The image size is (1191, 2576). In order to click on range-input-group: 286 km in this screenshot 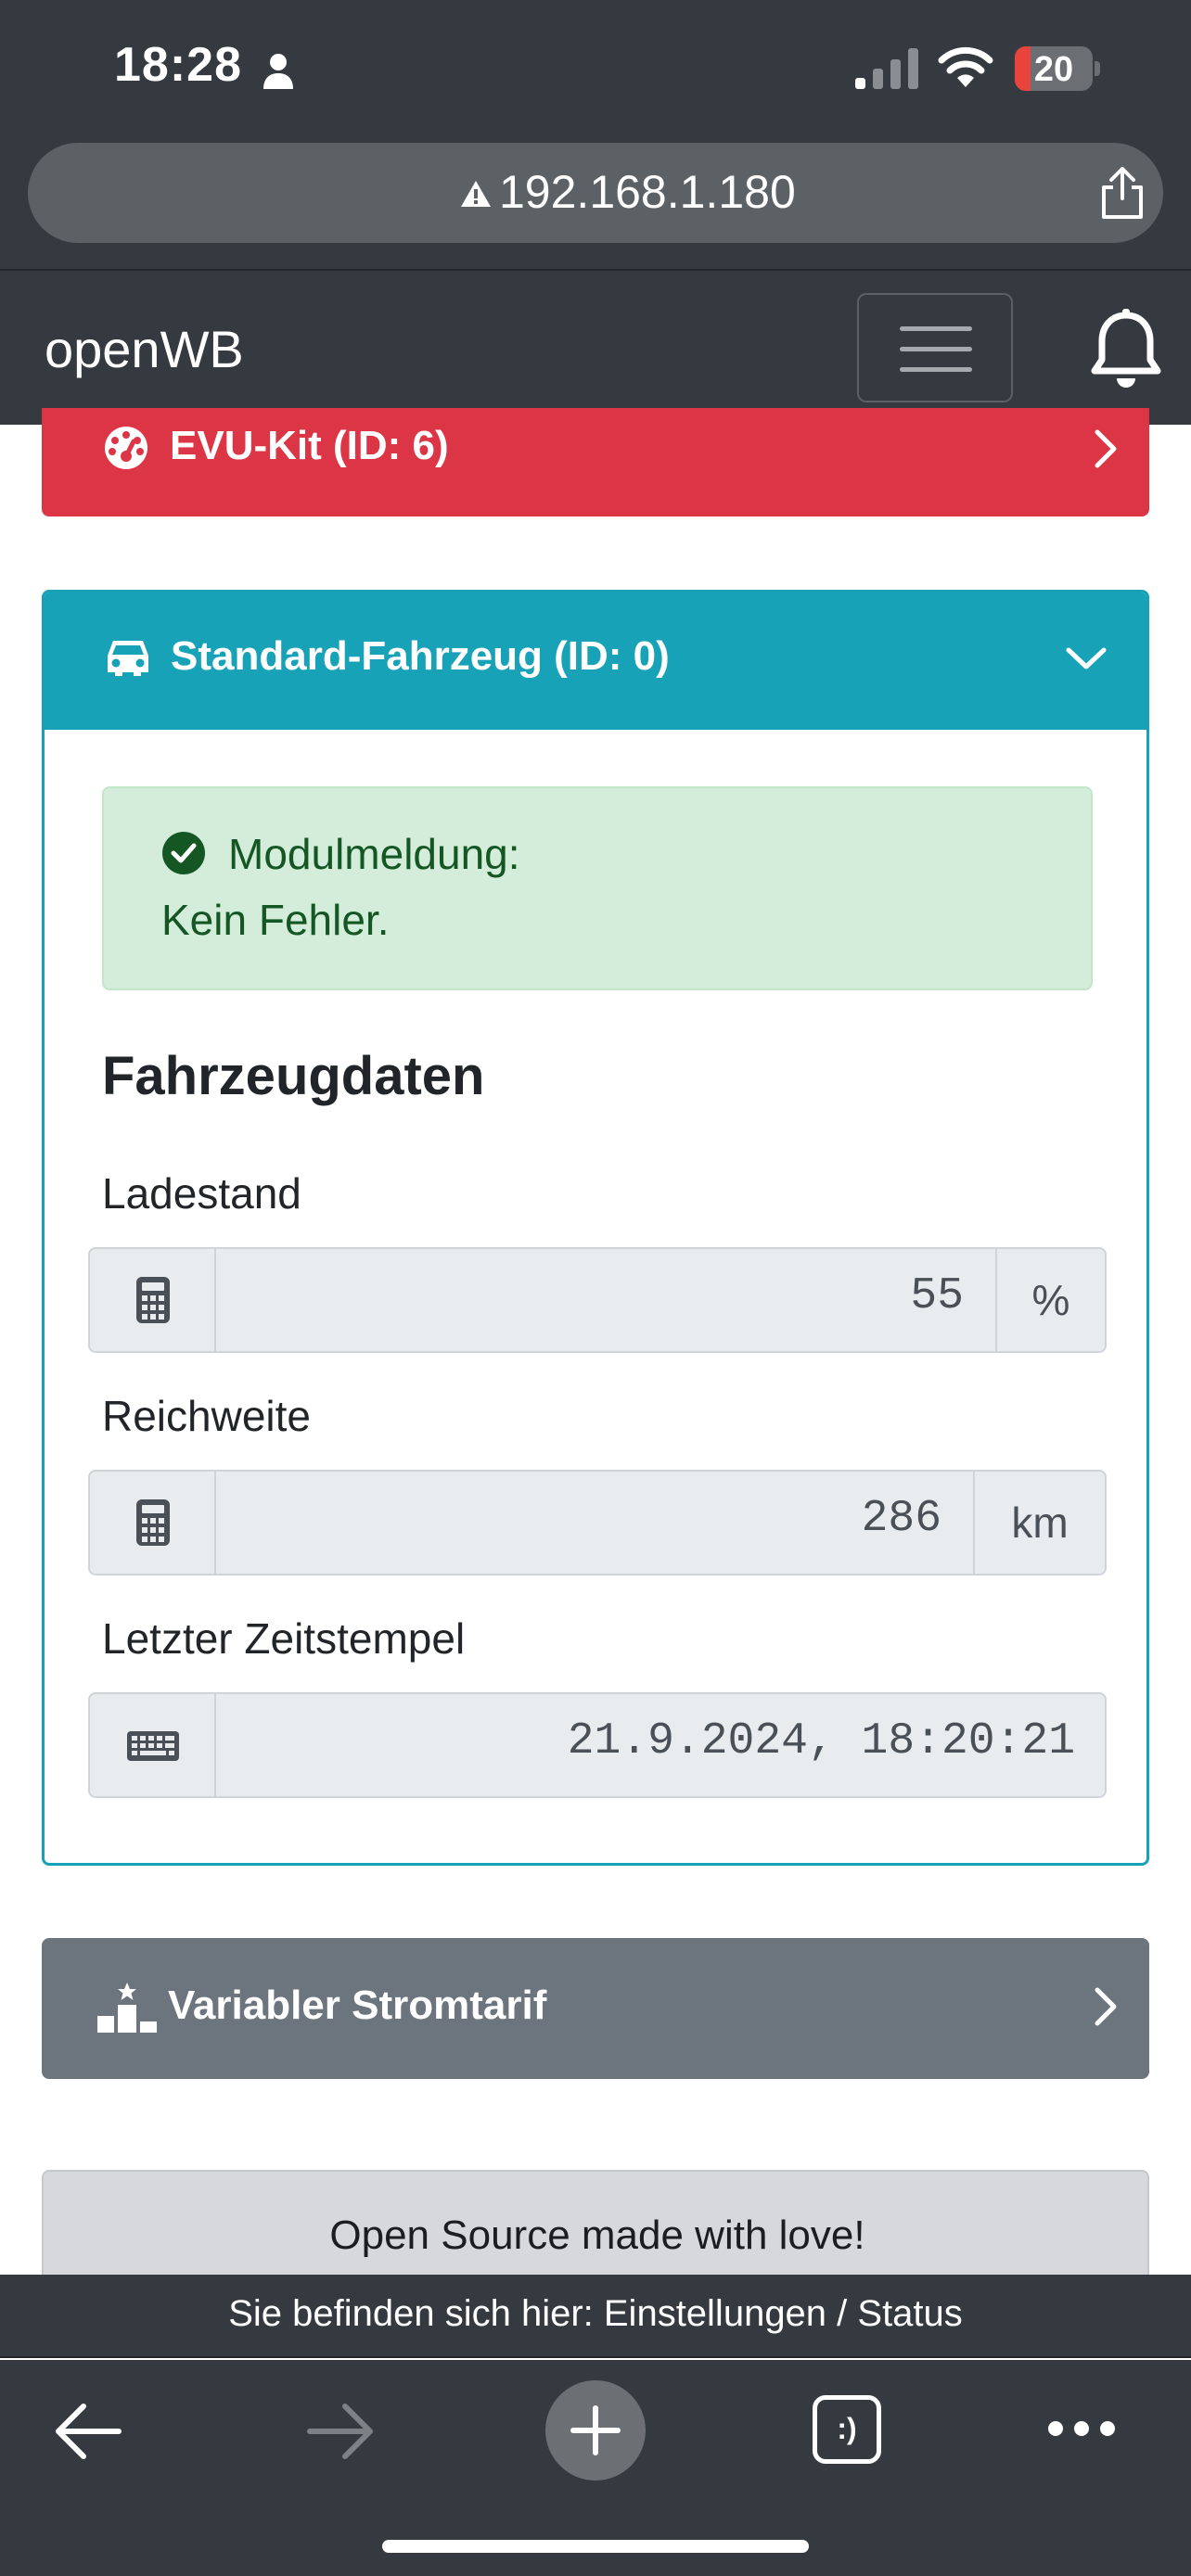, I will do `click(597, 1522)`.